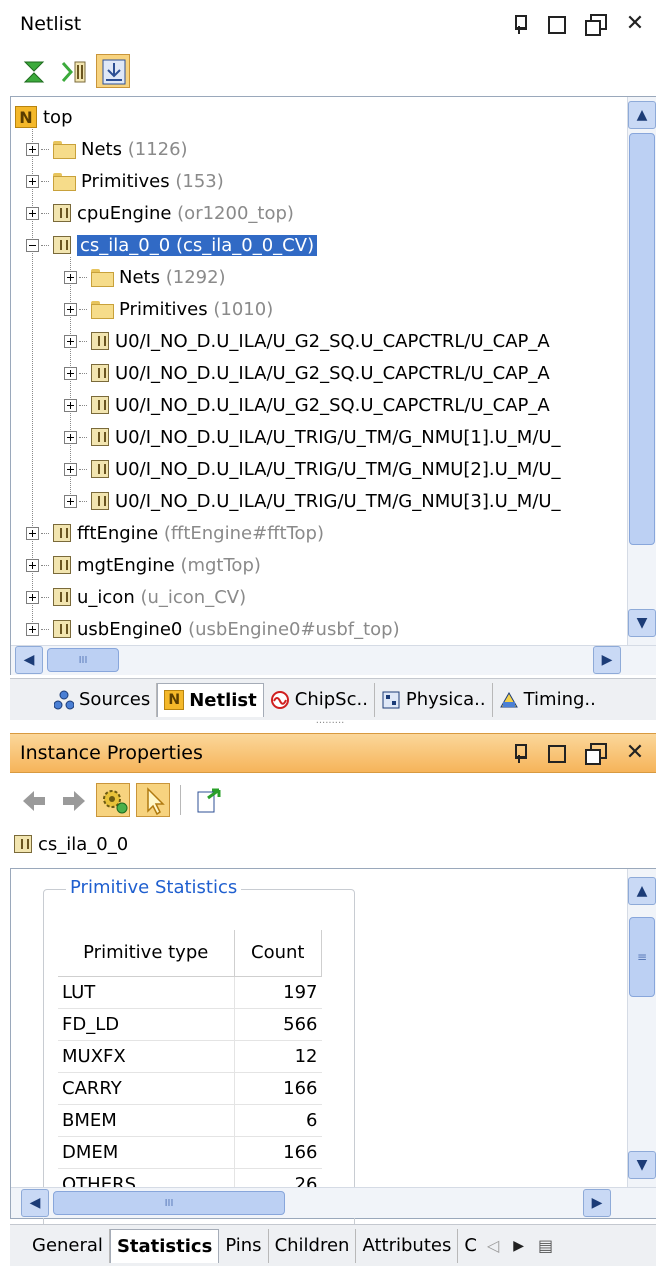 Image resolution: width=657 pixels, height=1270 pixels. Describe the element at coordinates (333, 753) in the screenshot. I see `instance-properties-header: Instance Properties ✕` at that location.